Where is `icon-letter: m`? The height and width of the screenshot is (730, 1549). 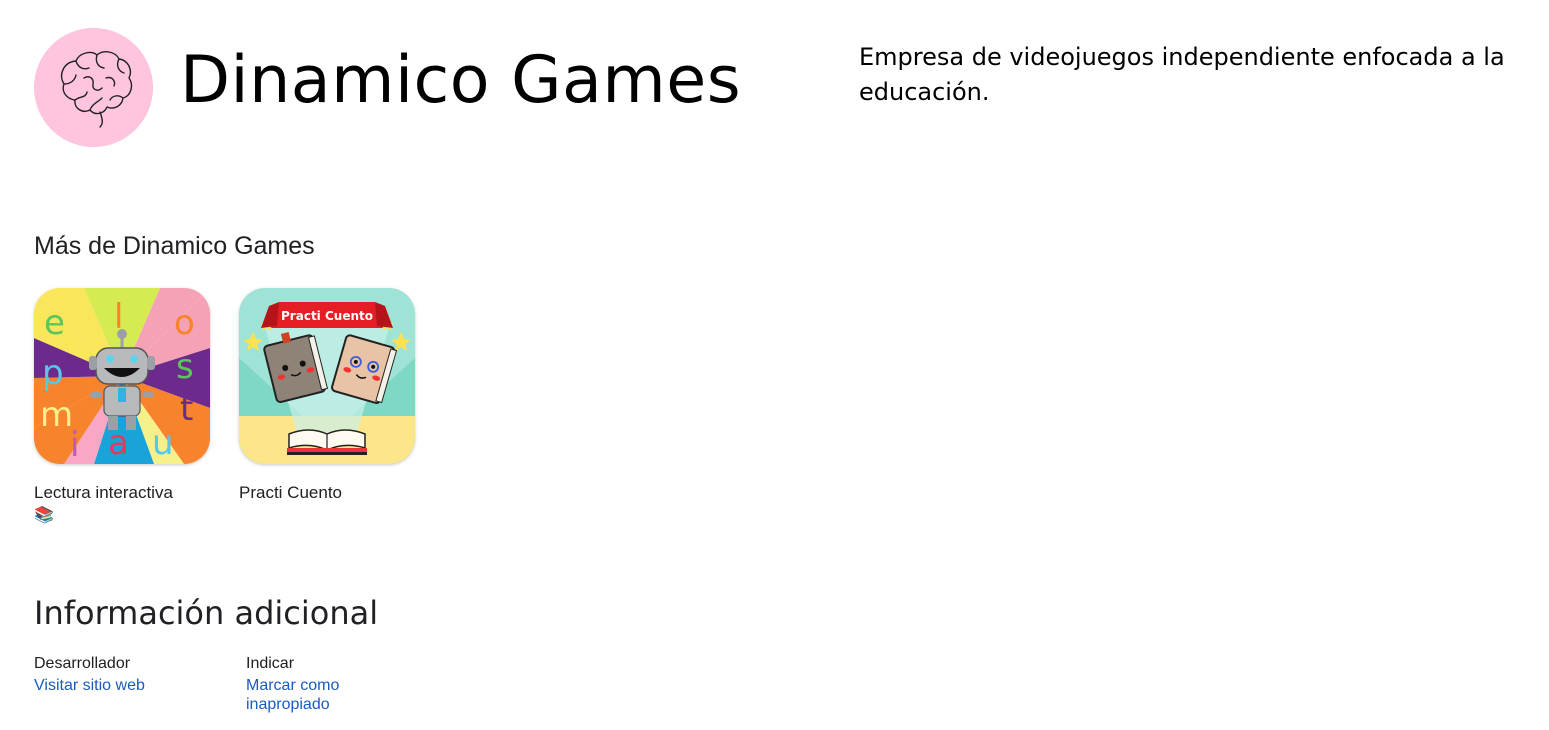 icon-letter: m is located at coordinates (56, 415).